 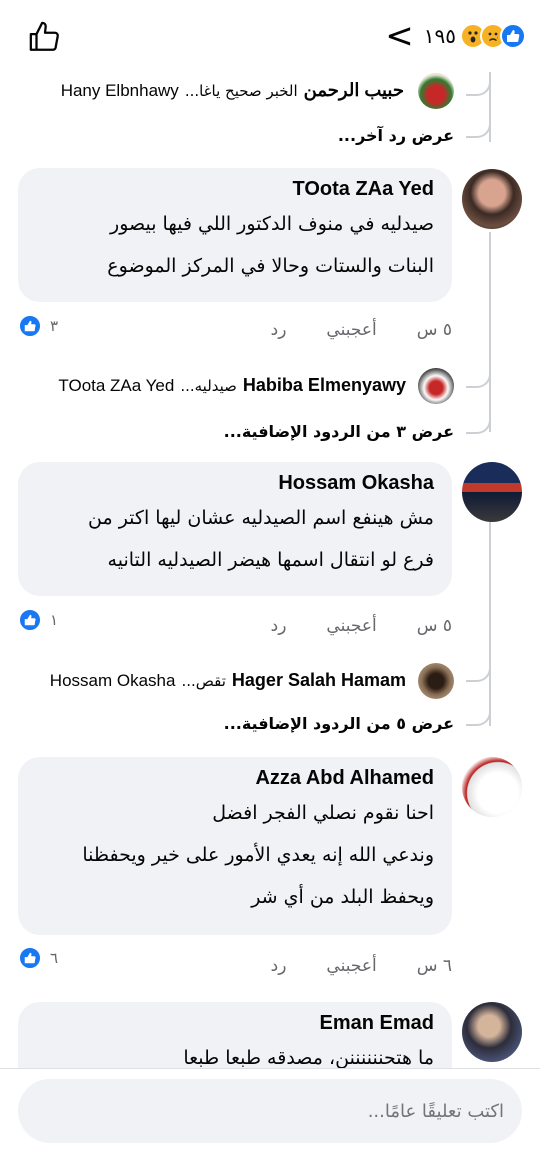 I want to click on comment-author: TOota ZAa Yed, so click(x=235, y=189).